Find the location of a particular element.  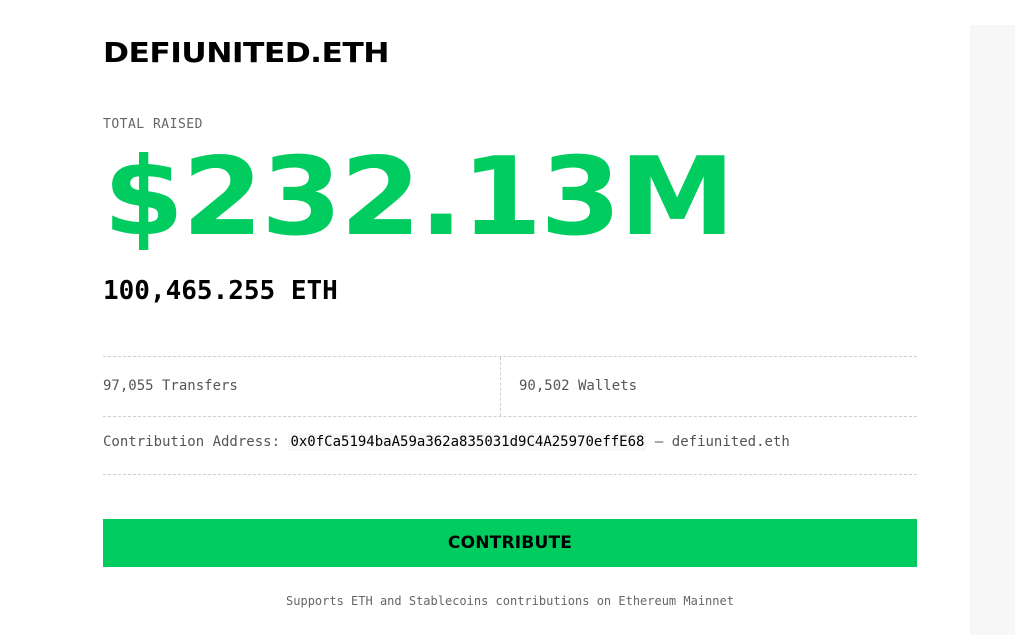

brand-title: DEFIUNITED.ETH is located at coordinates (246, 52).